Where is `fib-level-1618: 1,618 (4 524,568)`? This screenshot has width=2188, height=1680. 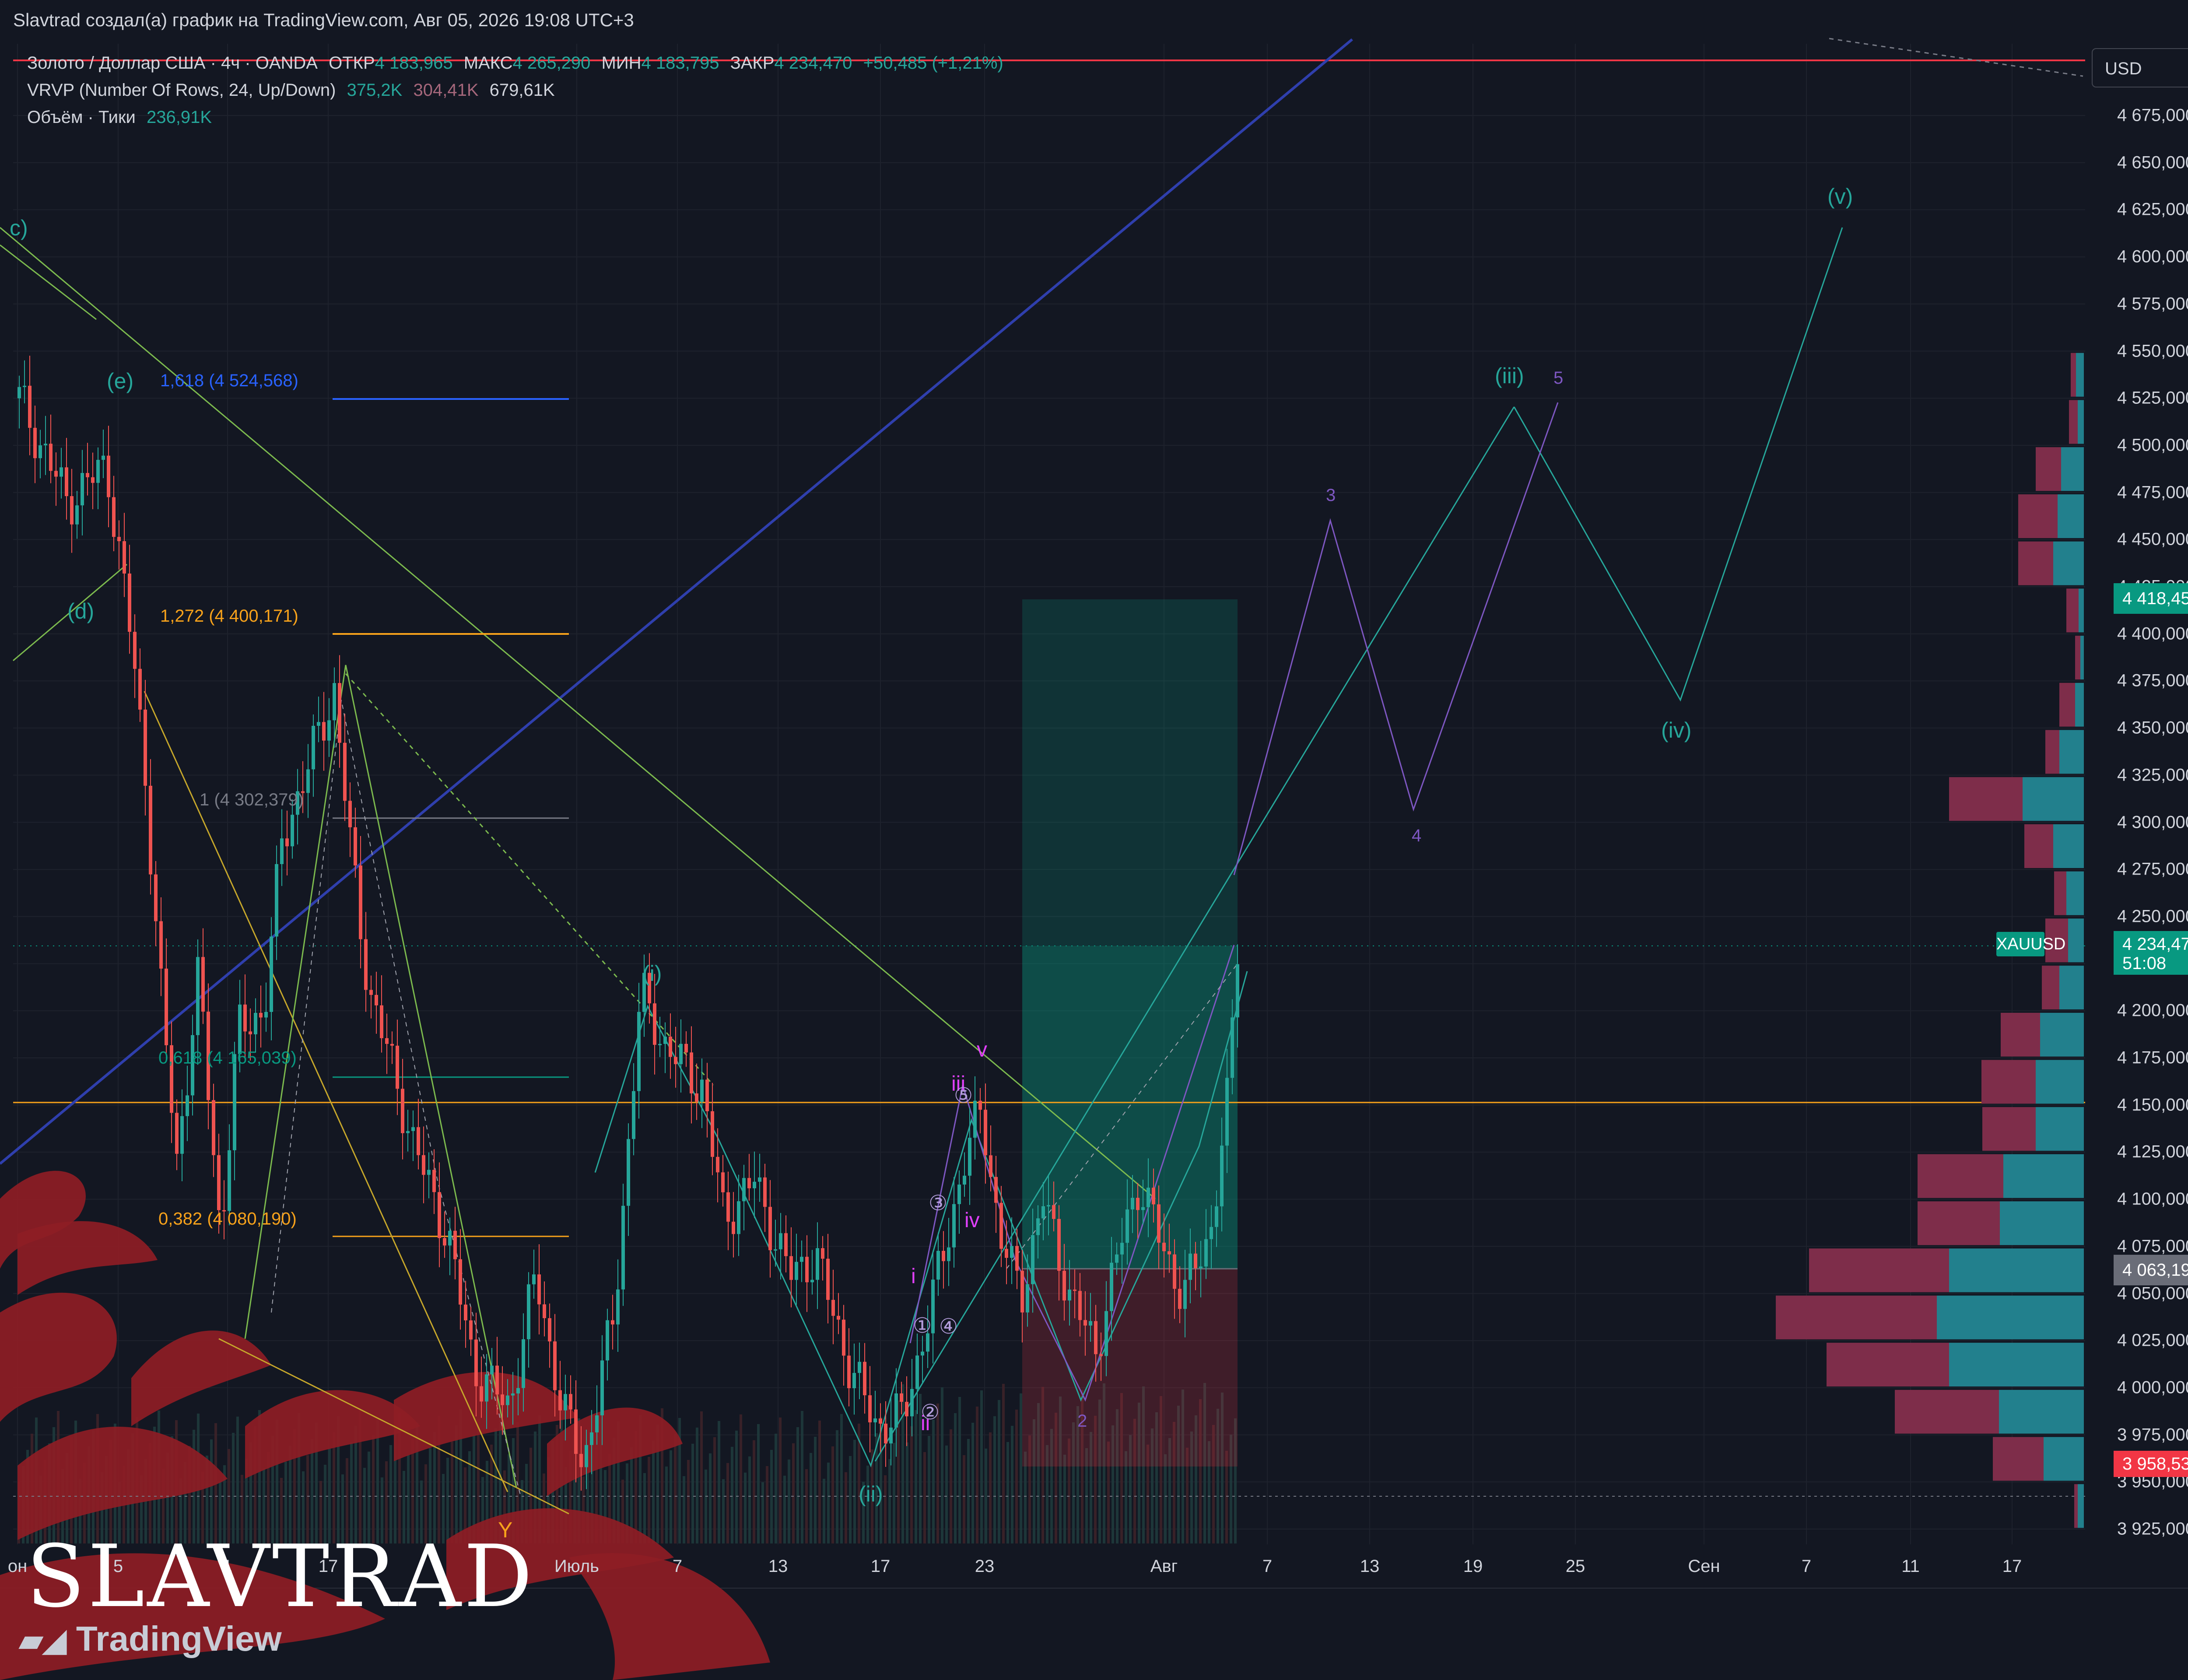 fib-level-1618: 1,618 (4 524,568) is located at coordinates (229, 381).